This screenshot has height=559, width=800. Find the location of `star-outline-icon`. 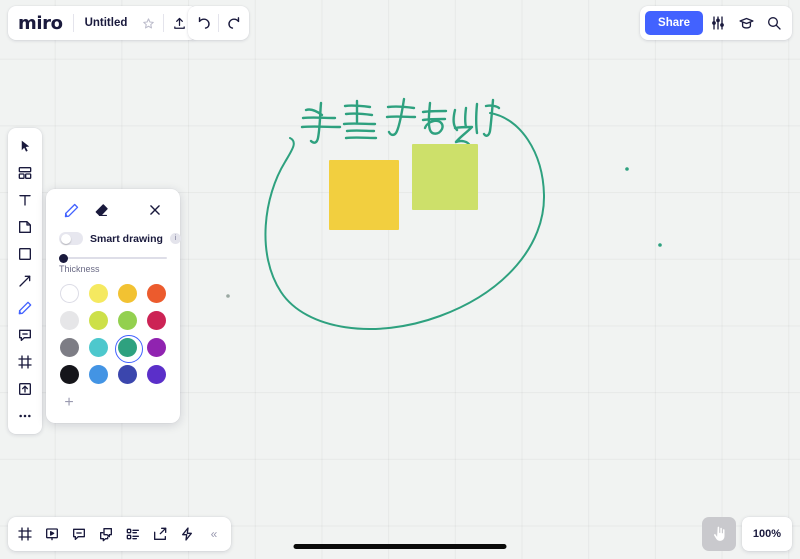

star-outline-icon is located at coordinates (148, 23).